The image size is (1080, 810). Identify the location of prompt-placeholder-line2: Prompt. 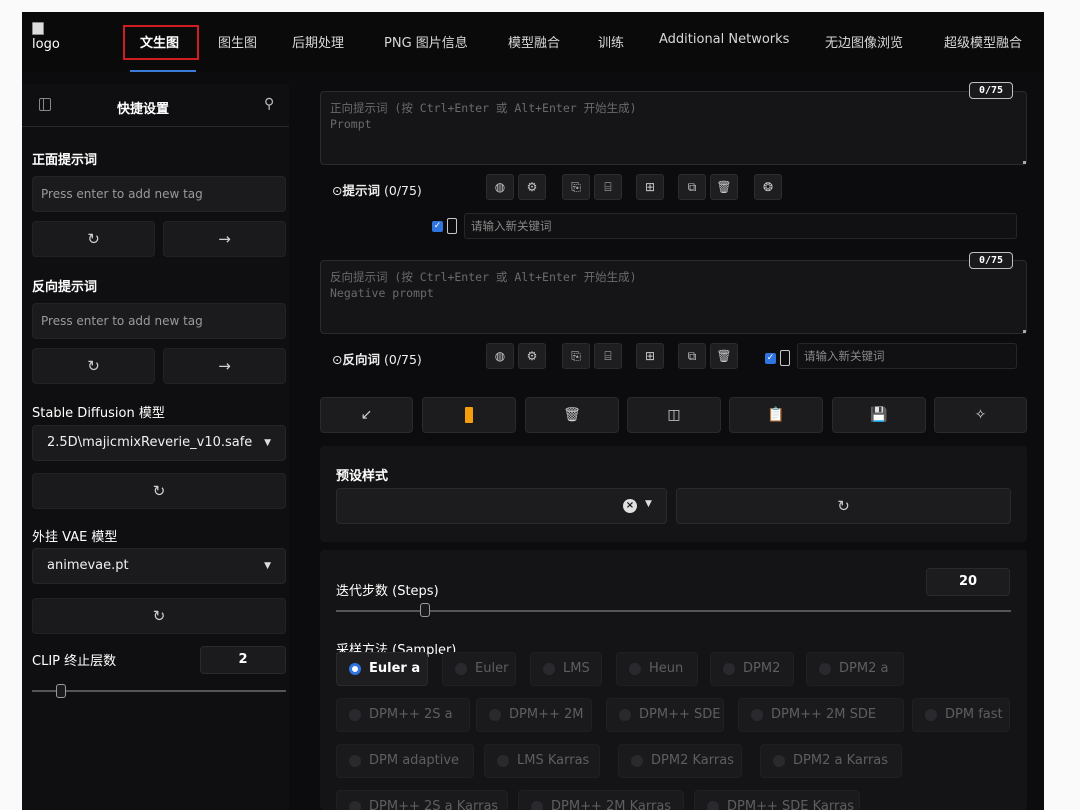
(351, 124).